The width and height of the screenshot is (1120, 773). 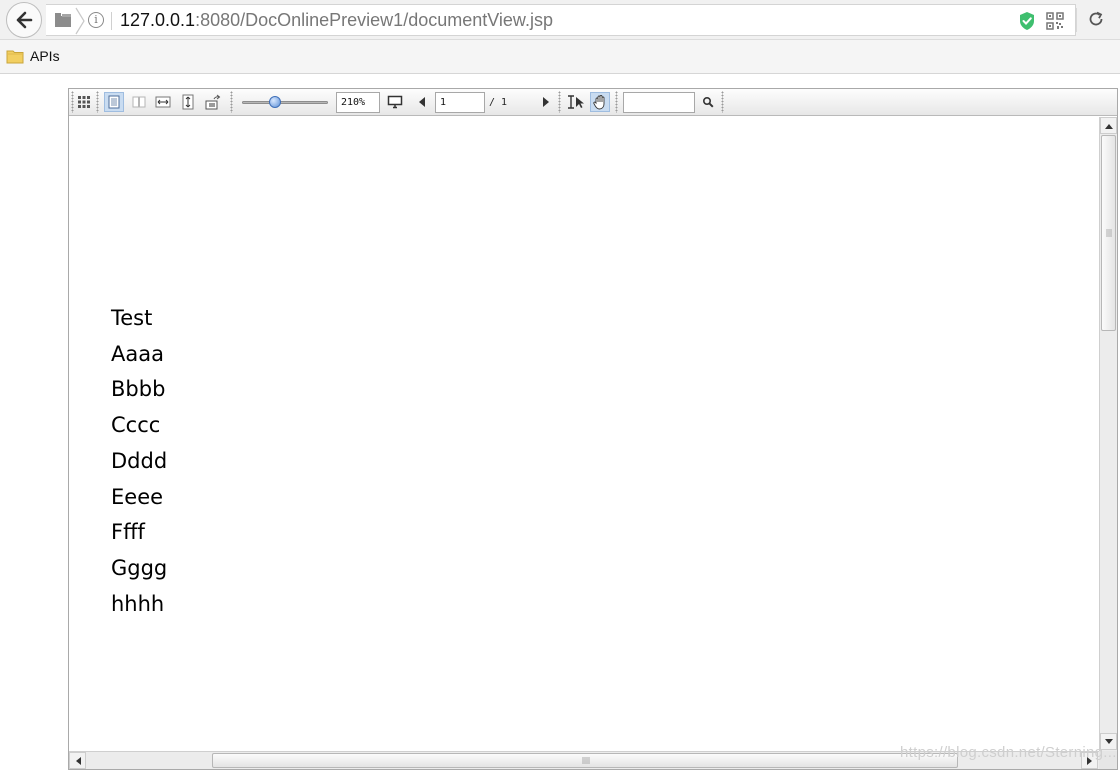 What do you see at coordinates (1096, 19) in the screenshot?
I see `refresh-icon` at bounding box center [1096, 19].